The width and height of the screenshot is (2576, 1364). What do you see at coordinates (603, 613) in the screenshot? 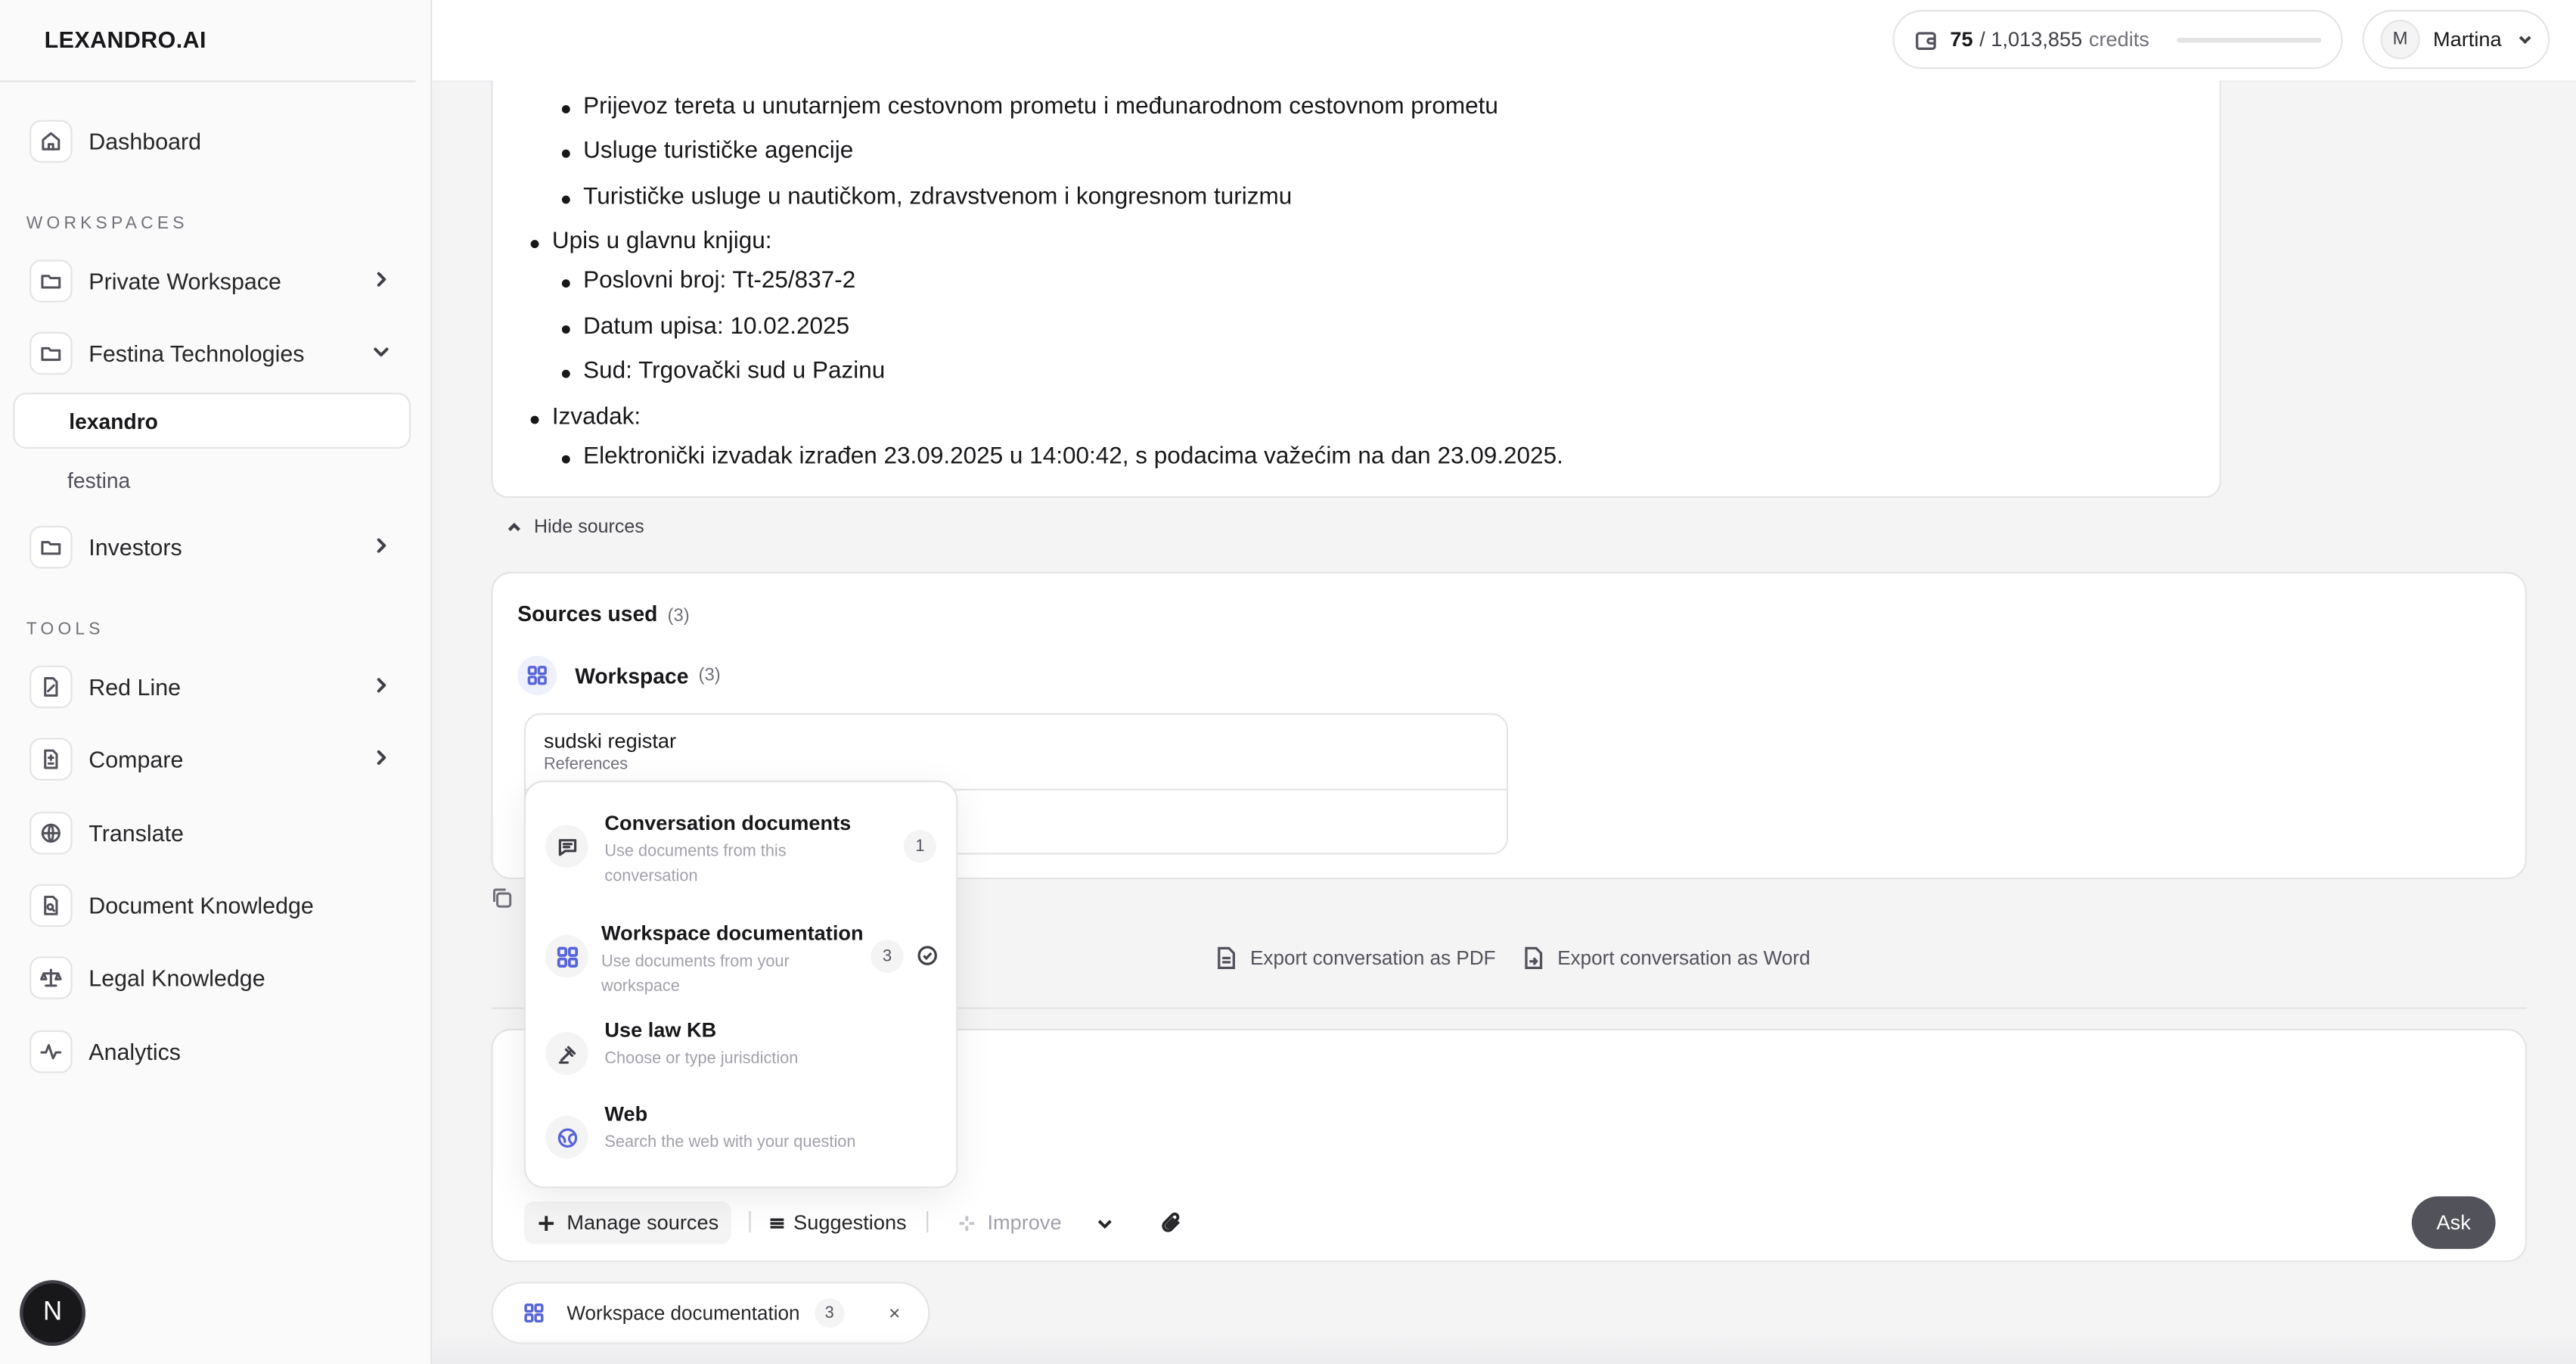
I see `sources-title: Sources used (3)` at bounding box center [603, 613].